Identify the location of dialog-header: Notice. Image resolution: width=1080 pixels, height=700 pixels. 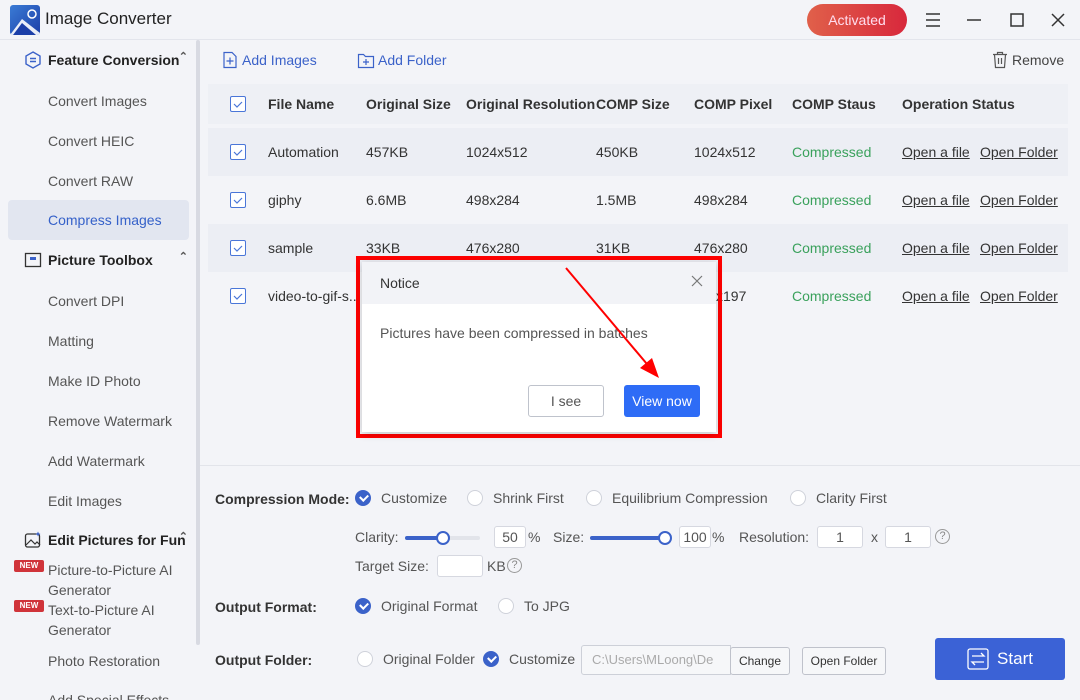
(539, 283).